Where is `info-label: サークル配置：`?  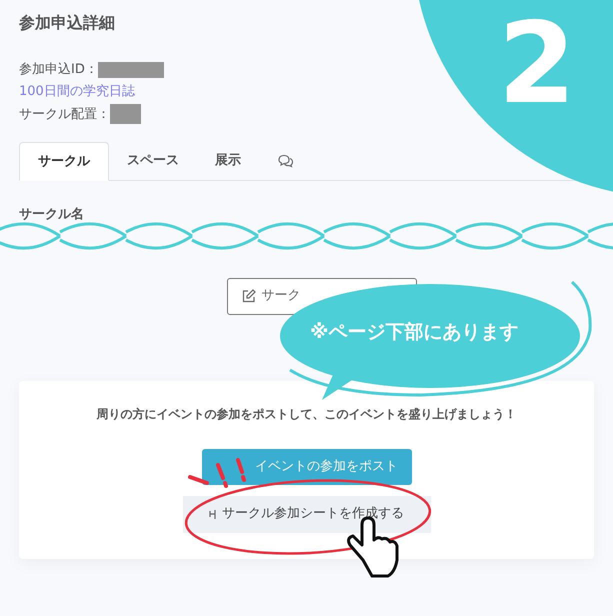
info-label: サークル配置： is located at coordinates (64, 115).